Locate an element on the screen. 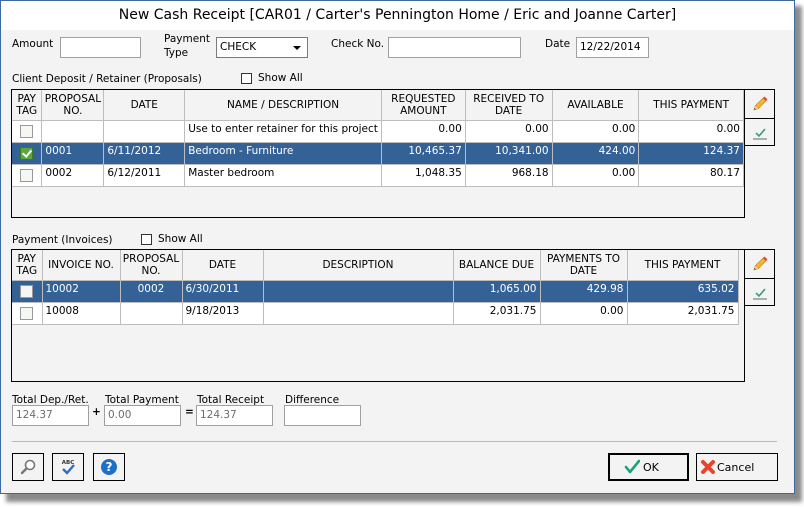 The height and width of the screenshot is (507, 804). invoices-column-header: INVOICE NO. is located at coordinates (81, 265).